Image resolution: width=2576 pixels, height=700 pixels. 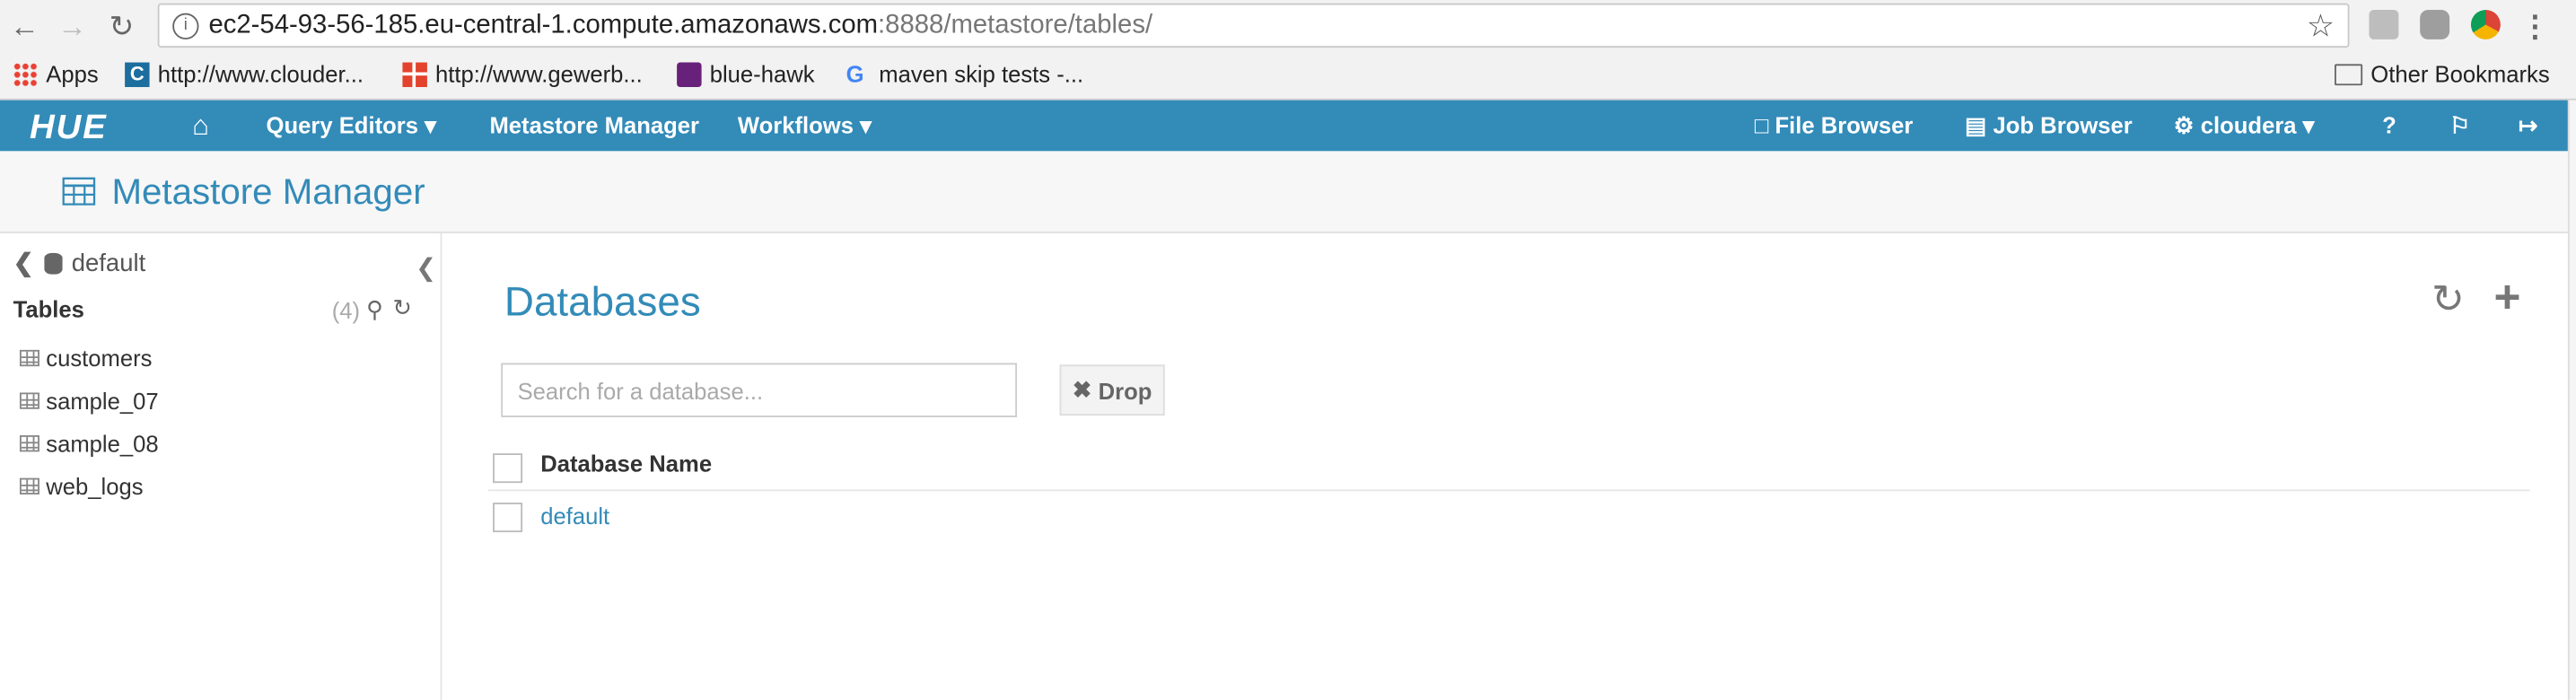 I want to click on cloudera-icon: C, so click(x=137, y=74).